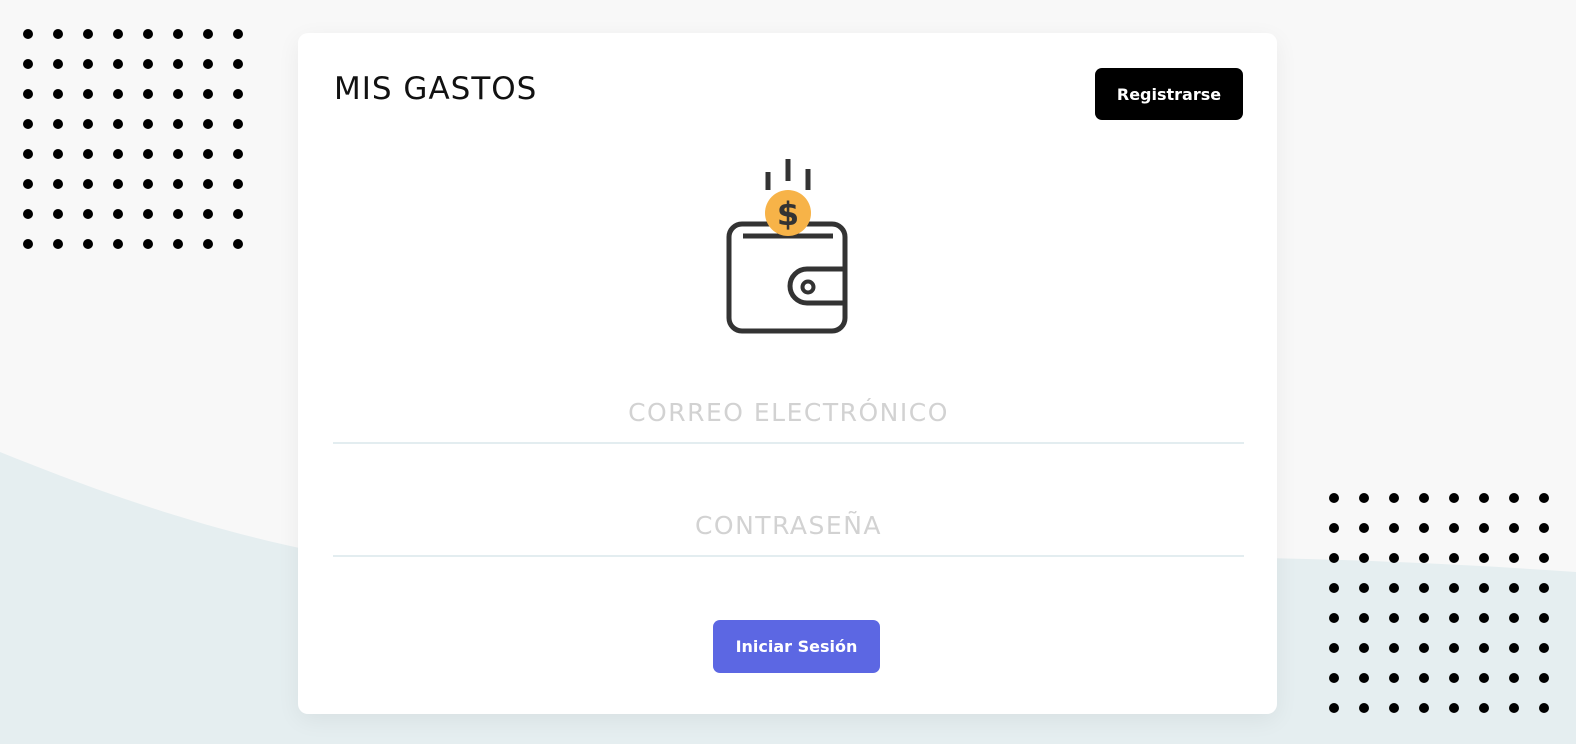 The width and height of the screenshot is (1576, 744). Describe the element at coordinates (1439, 603) in the screenshot. I see `dot-pattern-bottom-right` at that location.